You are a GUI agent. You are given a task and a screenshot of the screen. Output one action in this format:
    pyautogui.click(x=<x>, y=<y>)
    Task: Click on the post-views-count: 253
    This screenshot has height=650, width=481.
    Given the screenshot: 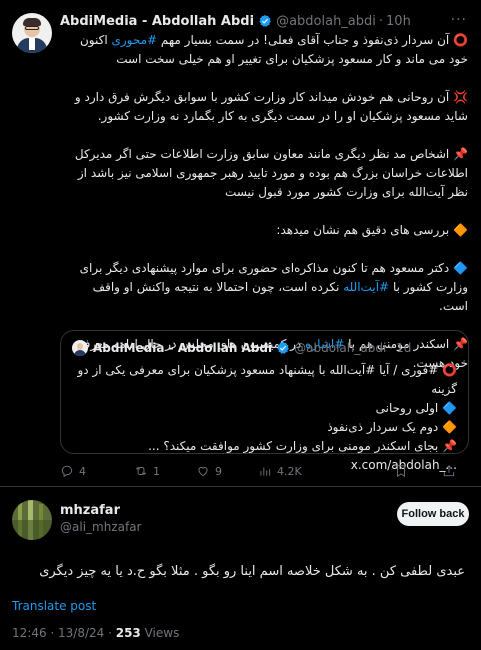 What is the action you would take?
    pyautogui.click(x=128, y=633)
    